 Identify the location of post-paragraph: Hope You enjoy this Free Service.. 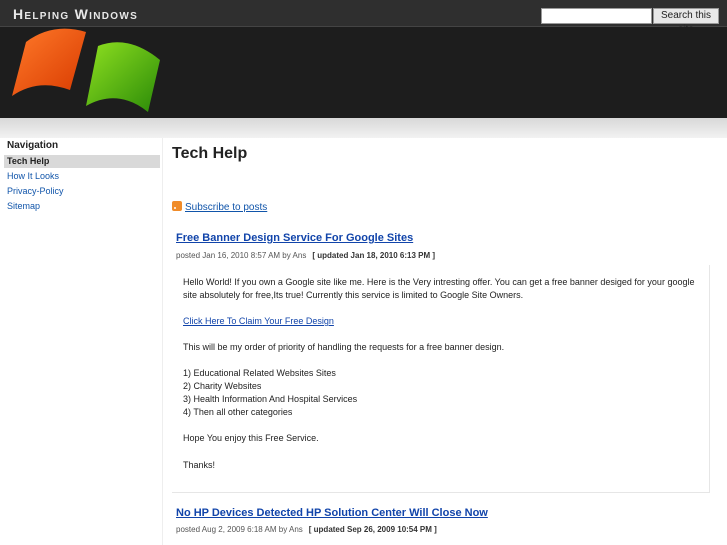
(251, 438).